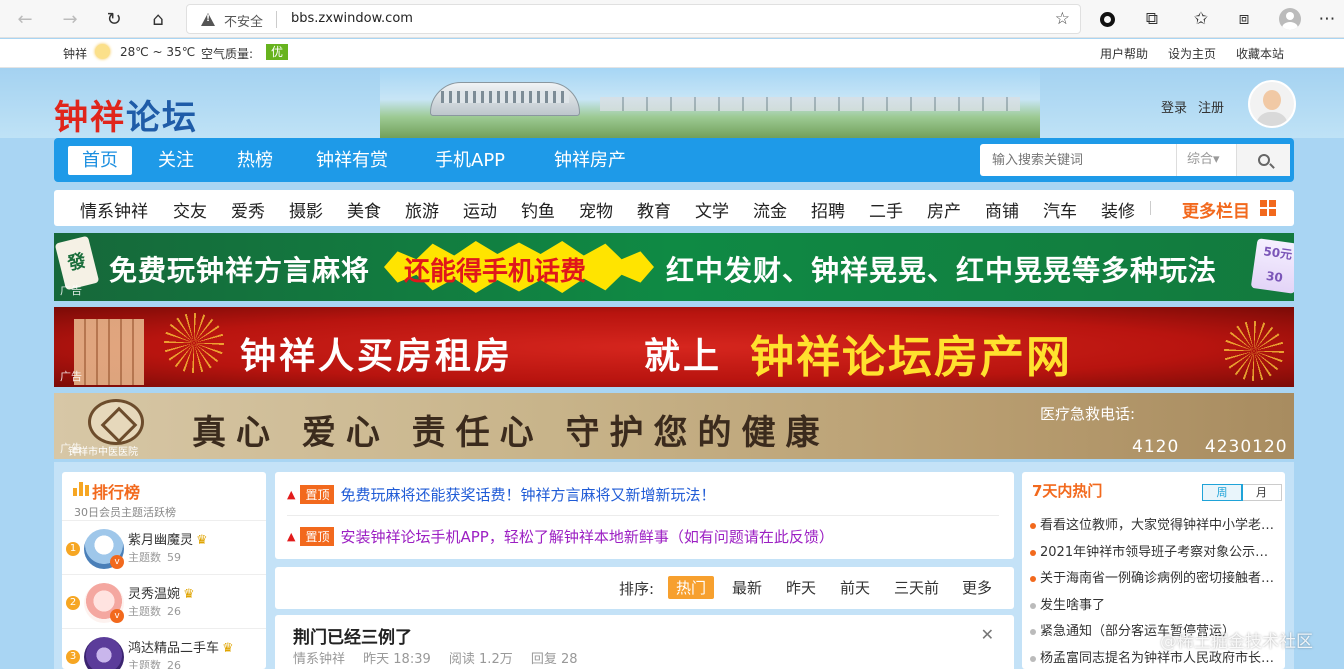 This screenshot has width=1344, height=669. I want to click on member-name: 灵秀温婉 ♛, so click(161, 592).